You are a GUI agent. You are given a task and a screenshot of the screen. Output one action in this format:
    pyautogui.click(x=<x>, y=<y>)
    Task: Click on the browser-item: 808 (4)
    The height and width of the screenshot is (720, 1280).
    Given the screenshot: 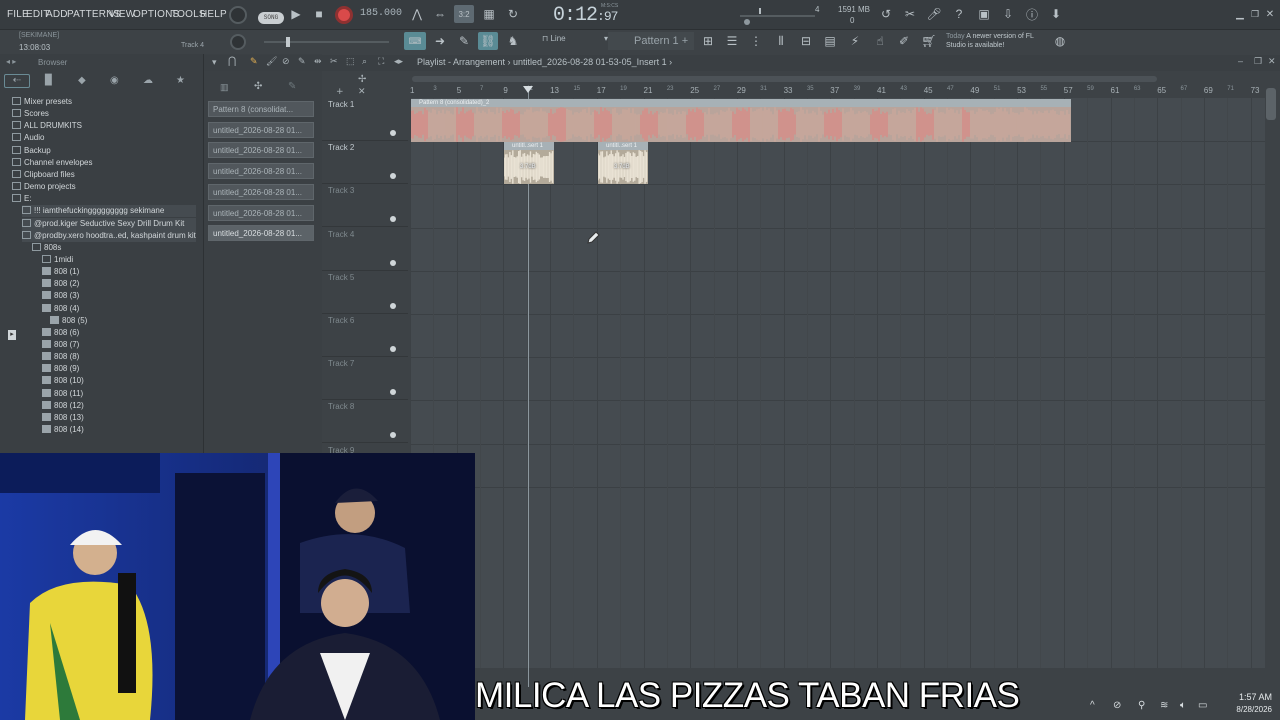 What is the action you would take?
    pyautogui.click(x=60, y=309)
    